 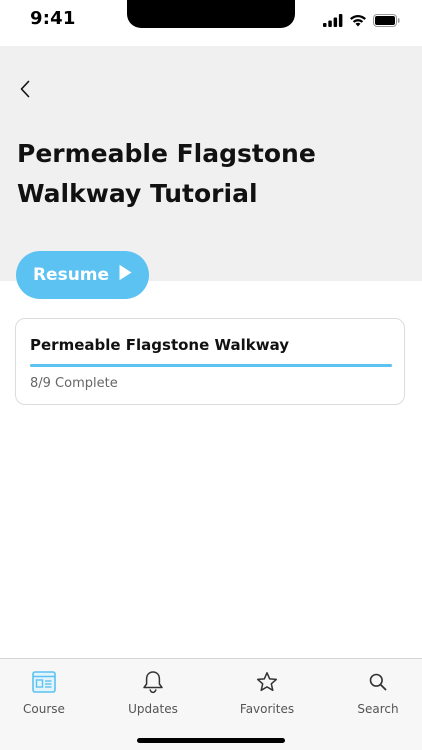 What do you see at coordinates (267, 682) in the screenshot?
I see `star-icon` at bounding box center [267, 682].